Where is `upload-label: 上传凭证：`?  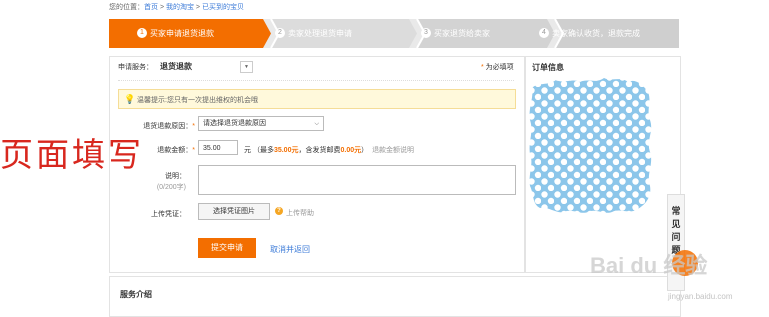 upload-label: 上传凭证： is located at coordinates (168, 214).